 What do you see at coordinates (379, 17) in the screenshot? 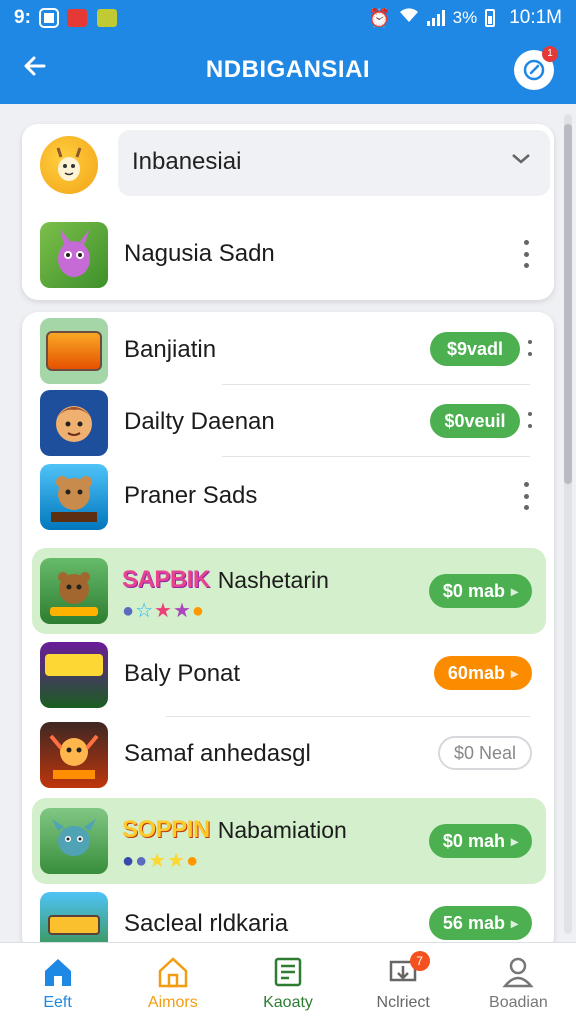
I see `alarm-icon: ⏰` at bounding box center [379, 17].